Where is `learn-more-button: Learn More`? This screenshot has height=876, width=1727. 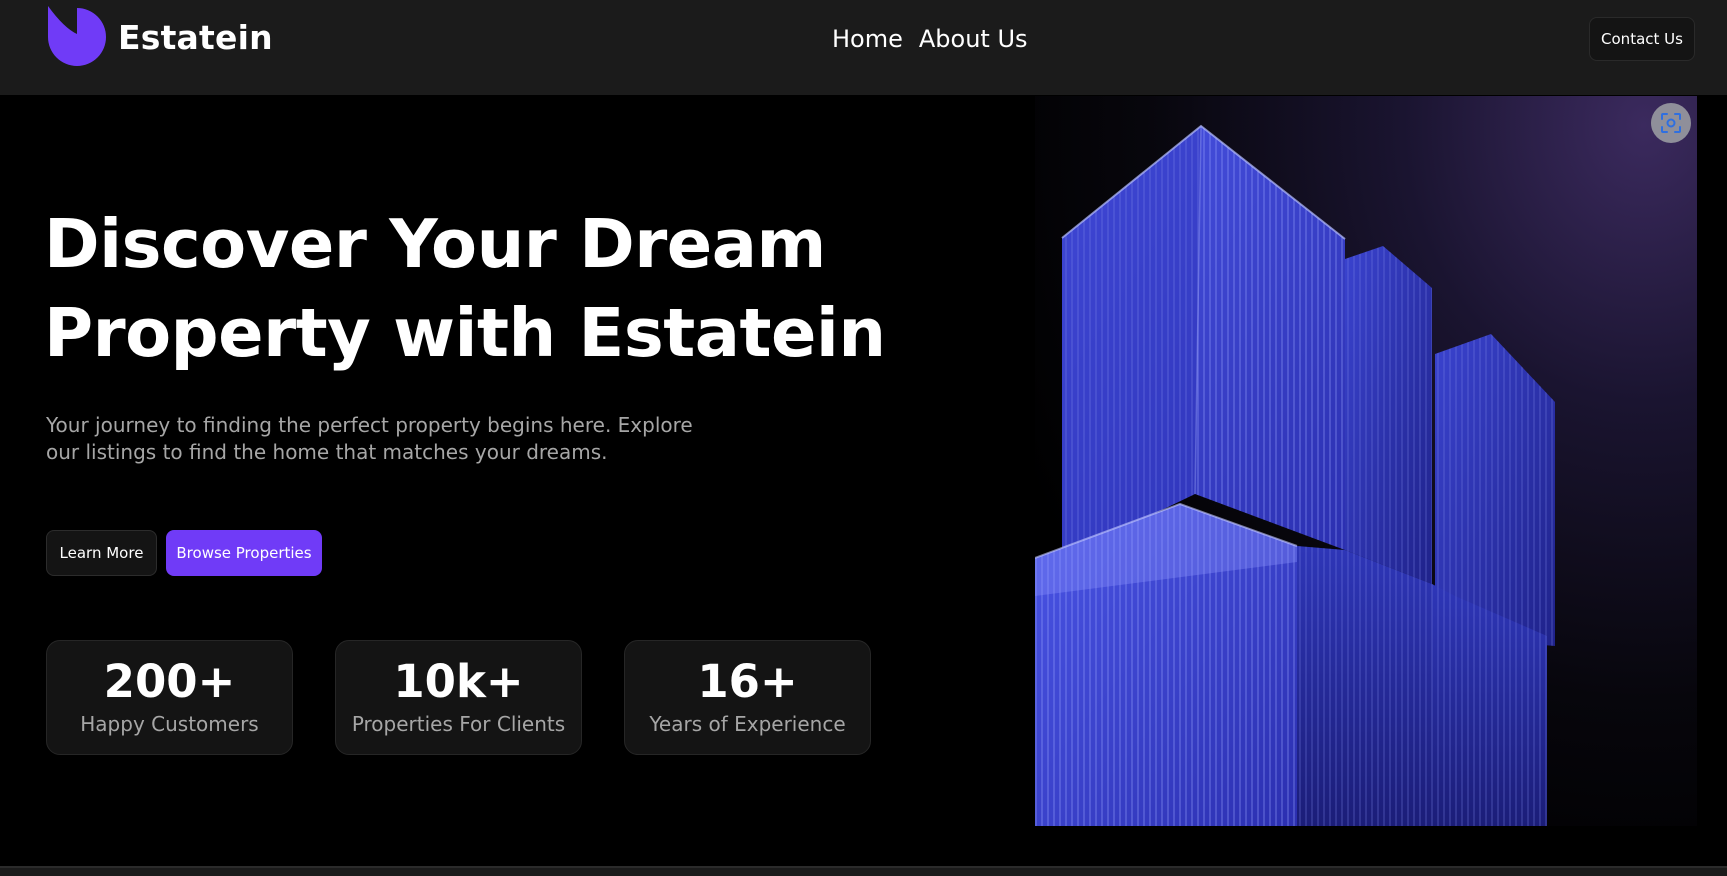
learn-more-button: Learn More is located at coordinates (101, 553).